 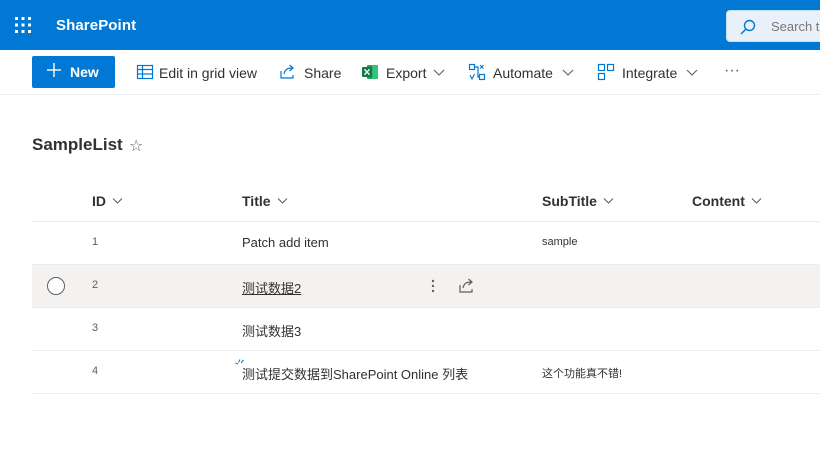 I want to click on suite-bar: SharePoint Search t, so click(x=410, y=25).